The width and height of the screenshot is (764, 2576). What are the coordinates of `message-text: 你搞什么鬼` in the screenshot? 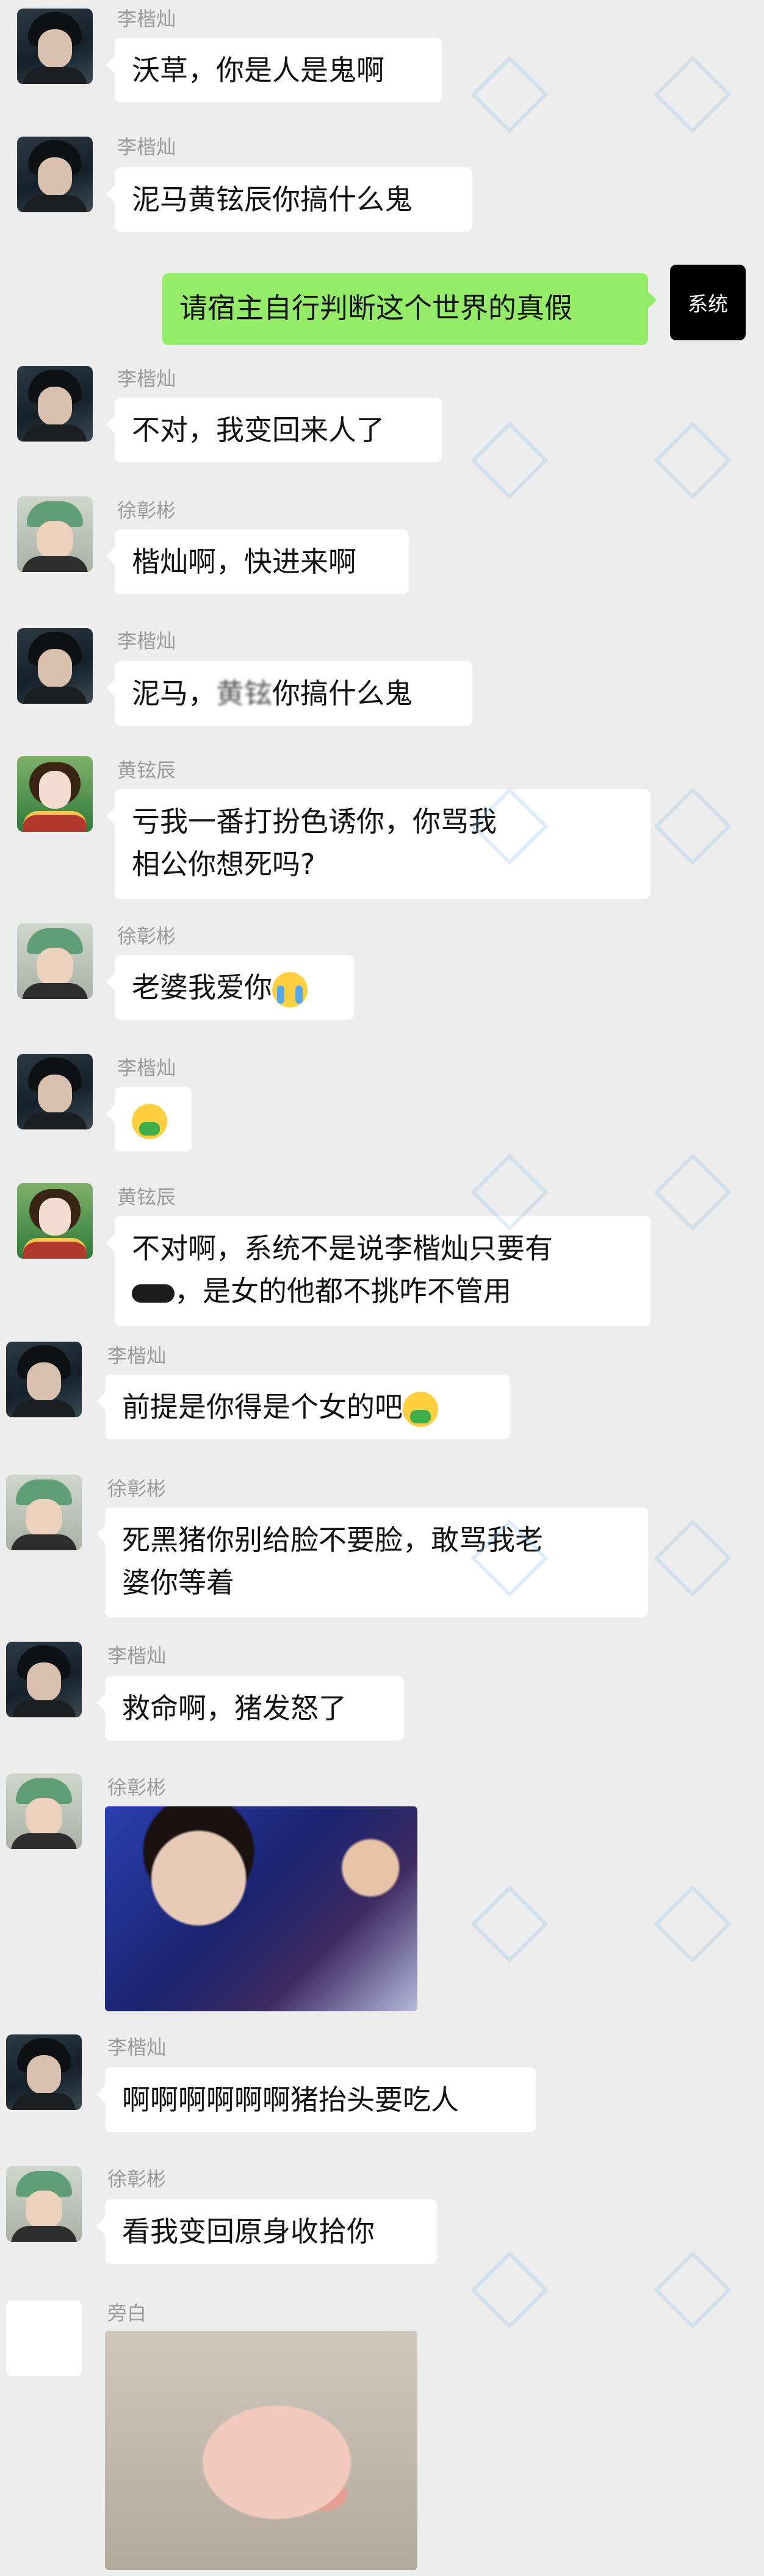 It's located at (342, 693).